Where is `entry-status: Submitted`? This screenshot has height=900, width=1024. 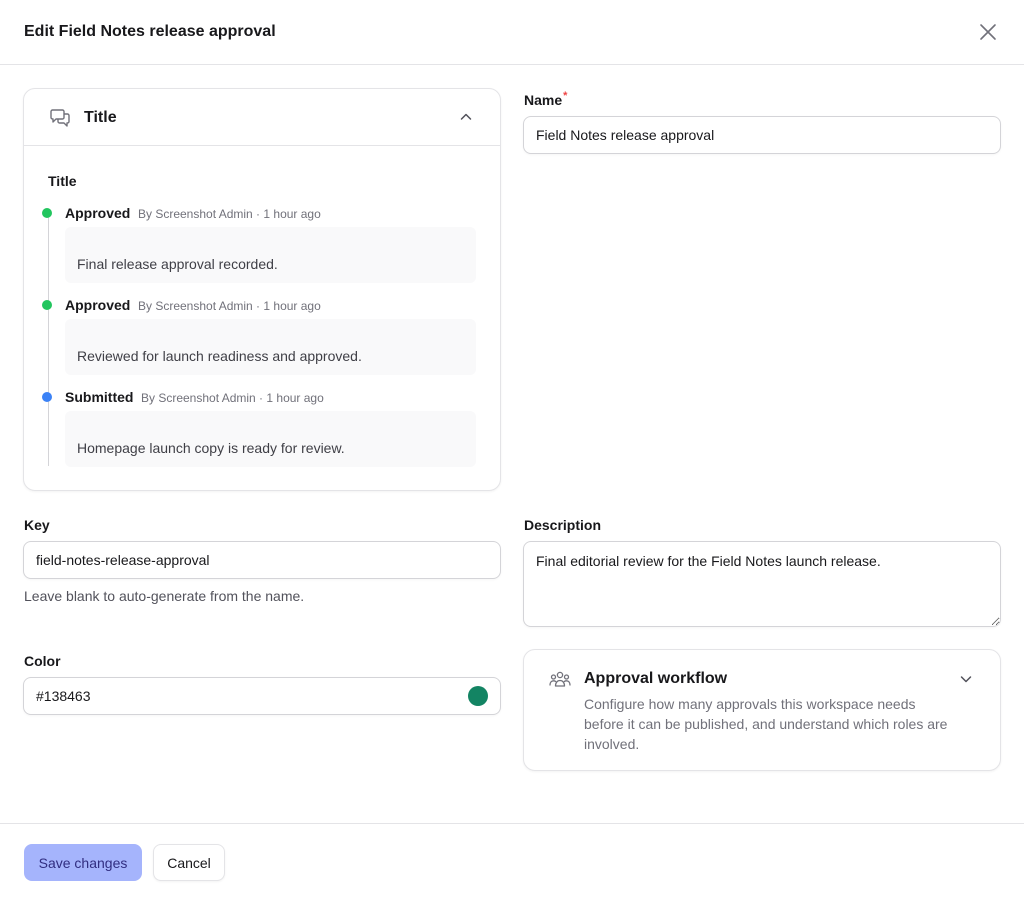 entry-status: Submitted is located at coordinates (99, 397).